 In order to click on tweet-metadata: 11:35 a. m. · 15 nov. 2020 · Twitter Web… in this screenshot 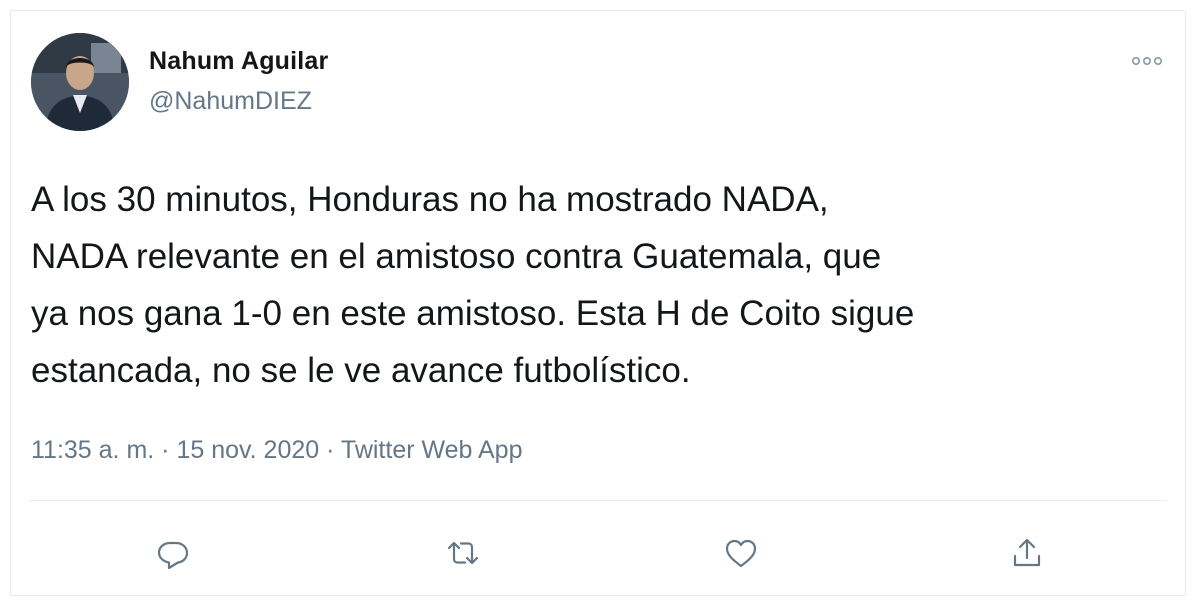, I will do `click(277, 450)`.